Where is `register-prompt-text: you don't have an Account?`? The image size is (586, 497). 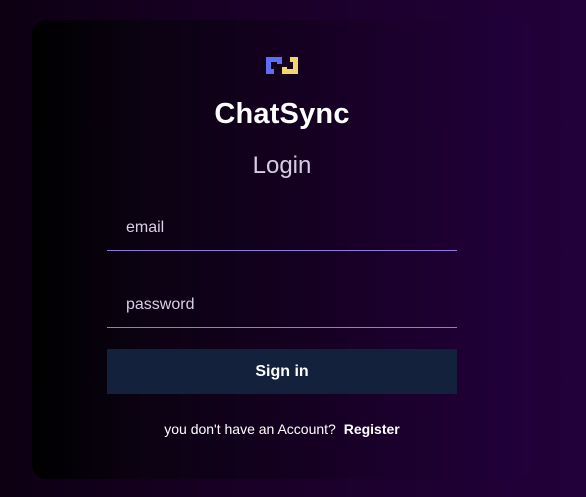
register-prompt-text: you don't have an Account? is located at coordinates (250, 429).